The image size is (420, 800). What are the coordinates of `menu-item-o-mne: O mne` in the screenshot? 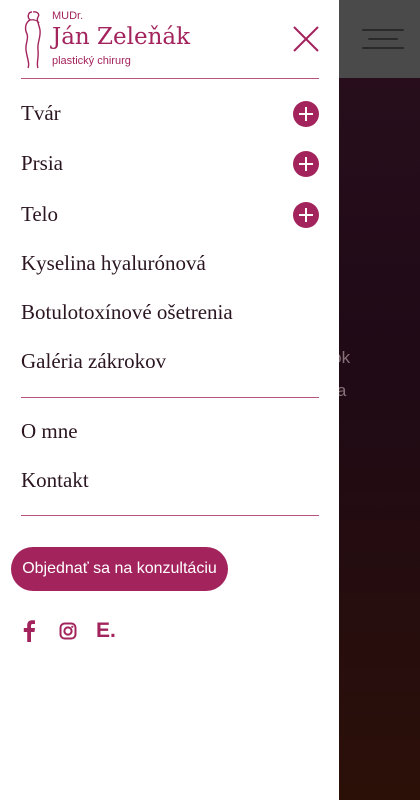 It's located at (170, 432).